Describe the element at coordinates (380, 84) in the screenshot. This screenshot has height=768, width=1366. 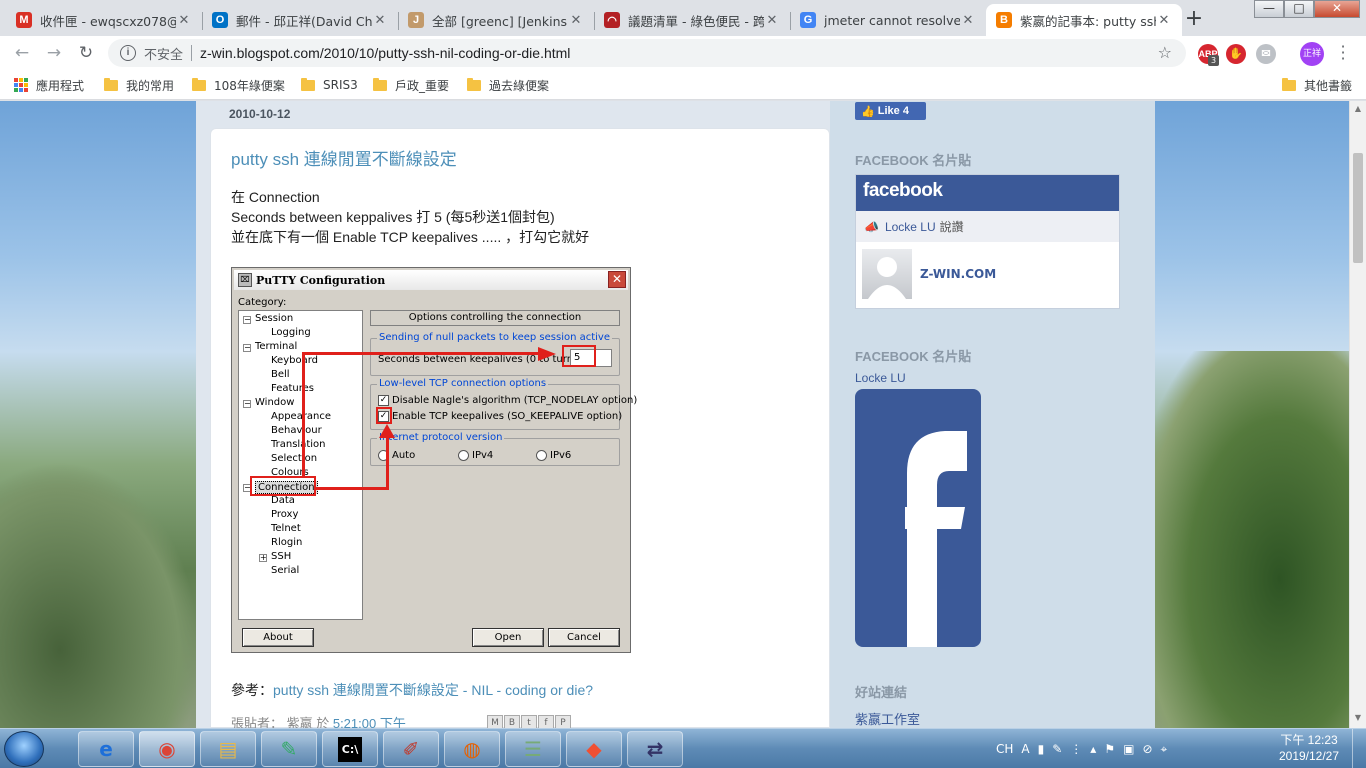
I see `folder-icon` at that location.